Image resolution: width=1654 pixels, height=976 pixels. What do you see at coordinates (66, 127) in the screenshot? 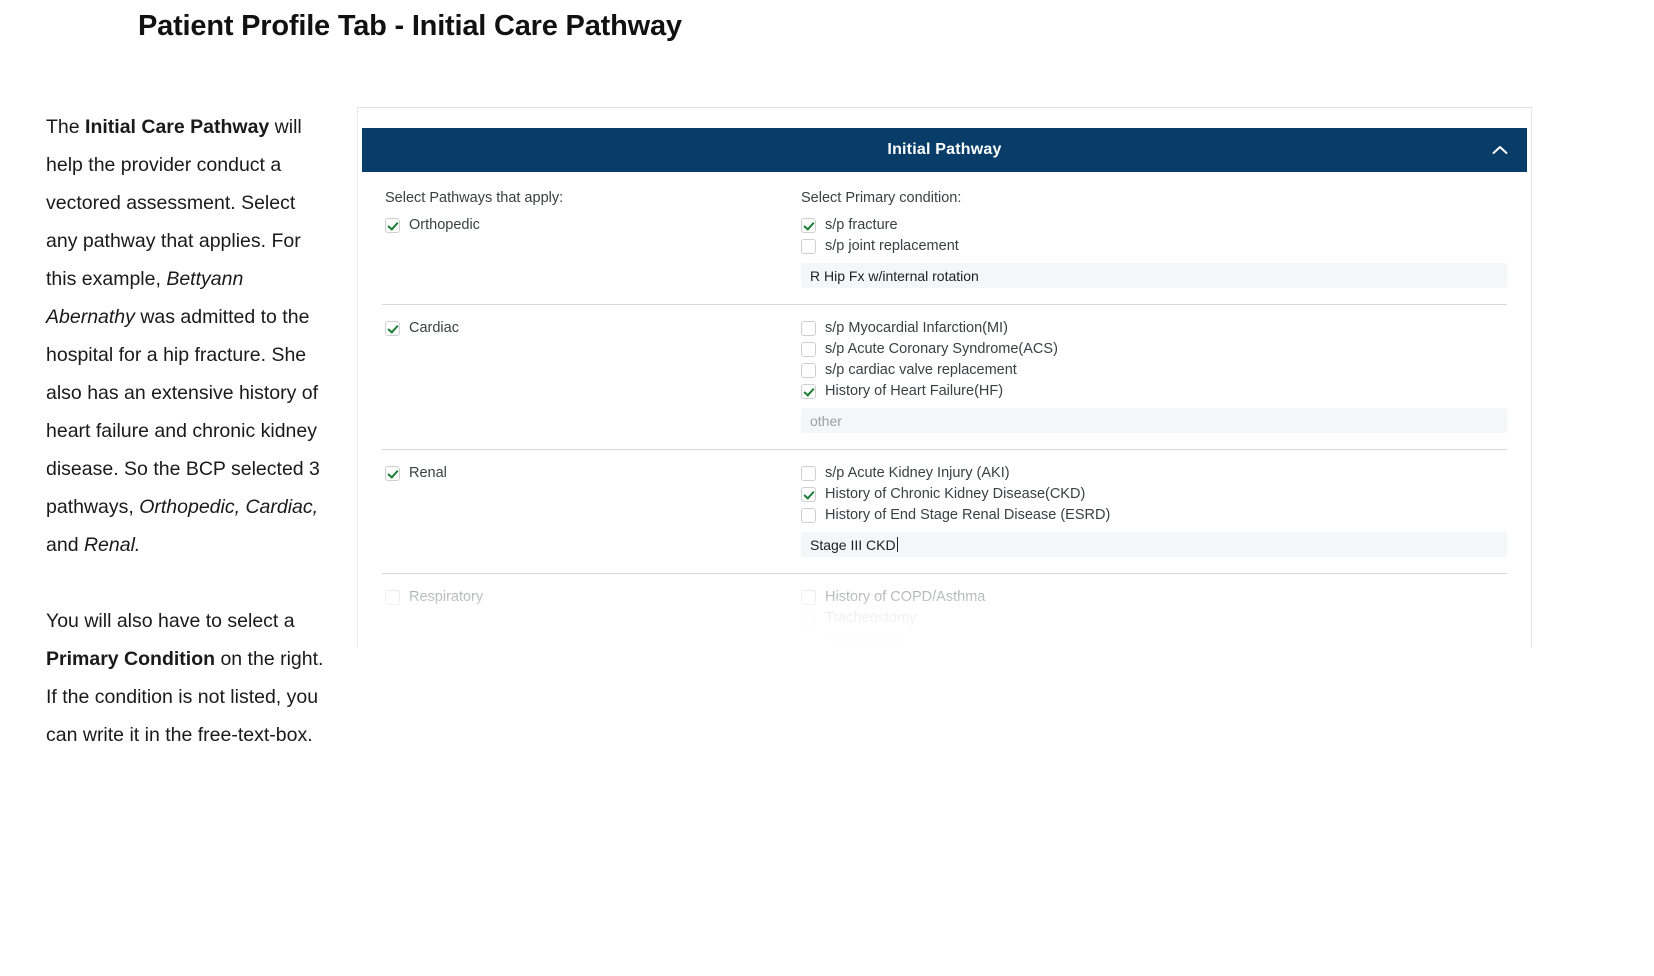
I see `explainer-p1-text-1: The` at bounding box center [66, 127].